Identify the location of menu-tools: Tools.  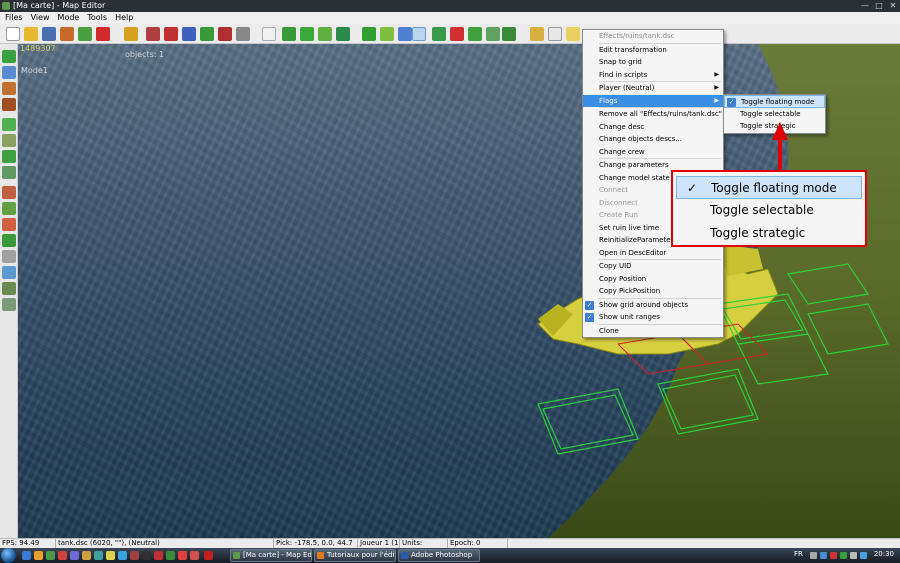
(96, 18).